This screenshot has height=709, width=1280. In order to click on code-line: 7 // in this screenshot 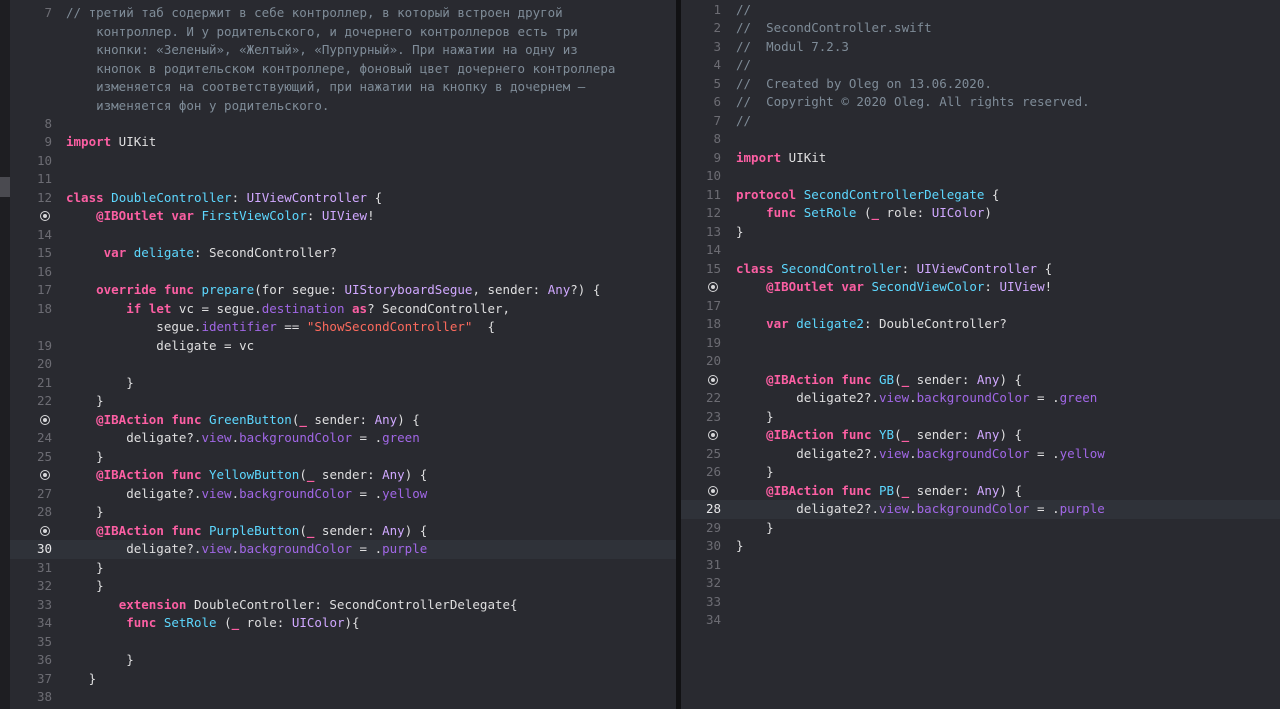, I will do `click(980, 121)`.